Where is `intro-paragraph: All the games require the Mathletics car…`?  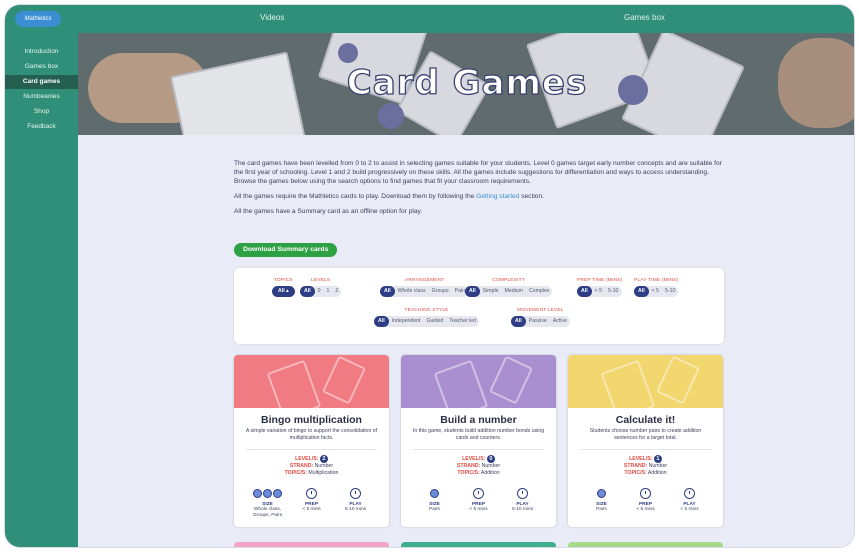 intro-paragraph: All the games require the Mathletics car… is located at coordinates (389, 196).